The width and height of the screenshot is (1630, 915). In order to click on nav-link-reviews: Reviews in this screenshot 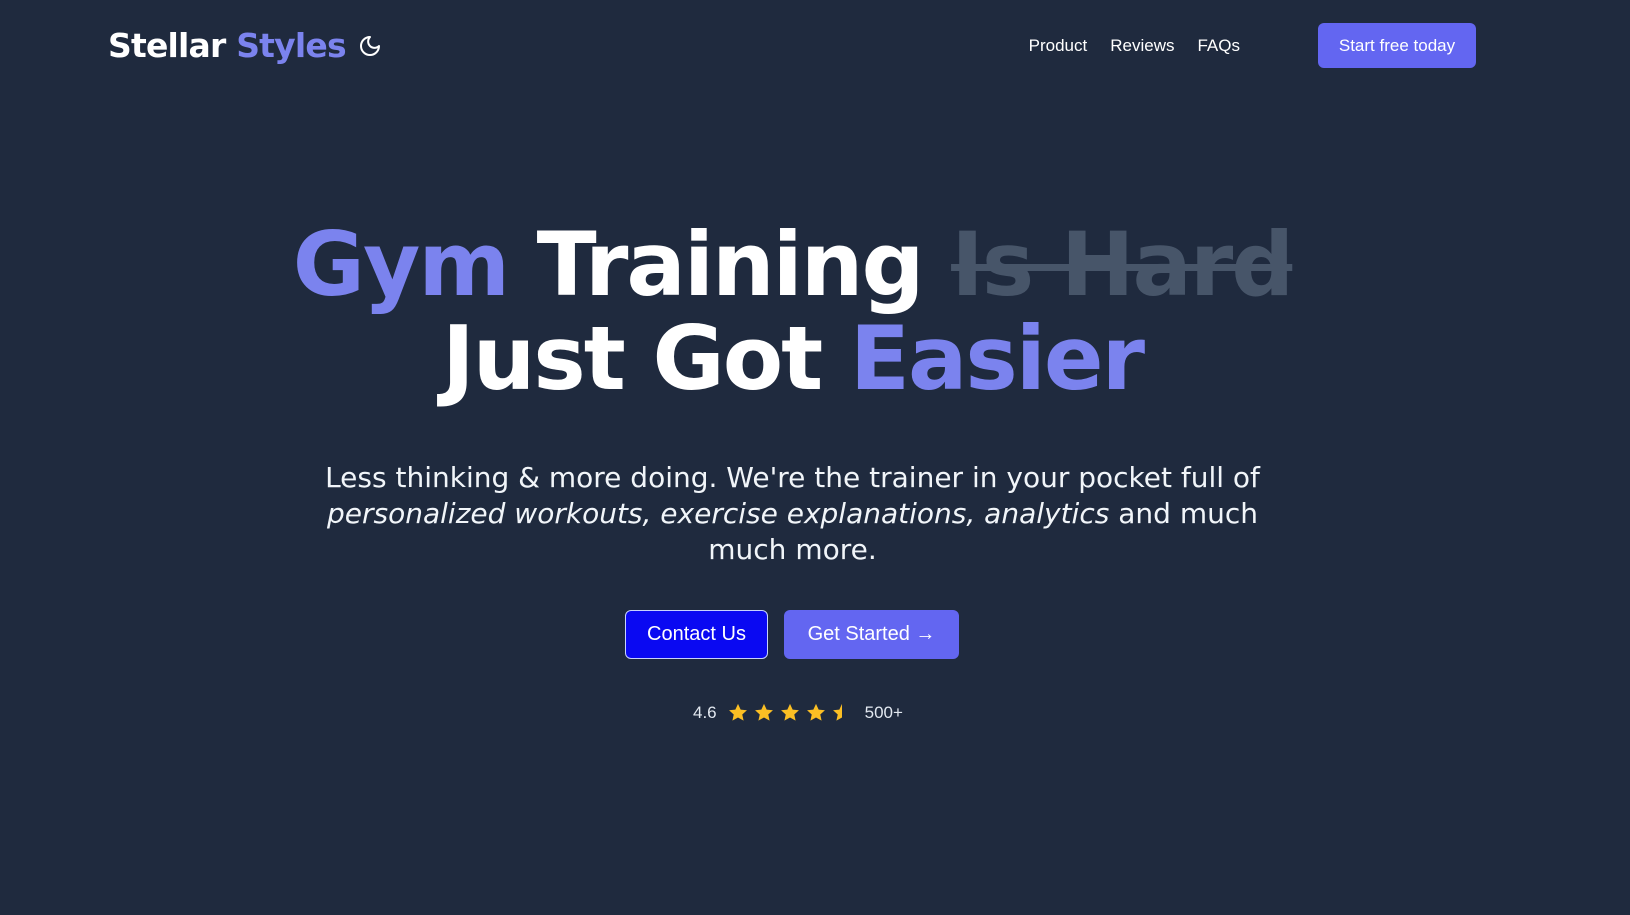, I will do `click(1142, 46)`.